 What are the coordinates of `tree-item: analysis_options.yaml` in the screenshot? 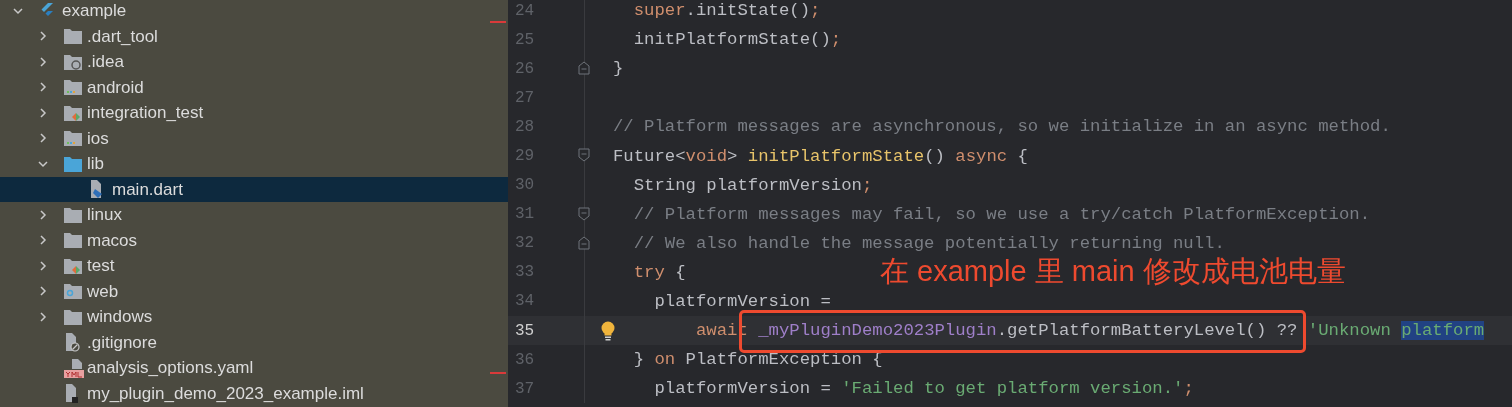 It's located at (254, 368).